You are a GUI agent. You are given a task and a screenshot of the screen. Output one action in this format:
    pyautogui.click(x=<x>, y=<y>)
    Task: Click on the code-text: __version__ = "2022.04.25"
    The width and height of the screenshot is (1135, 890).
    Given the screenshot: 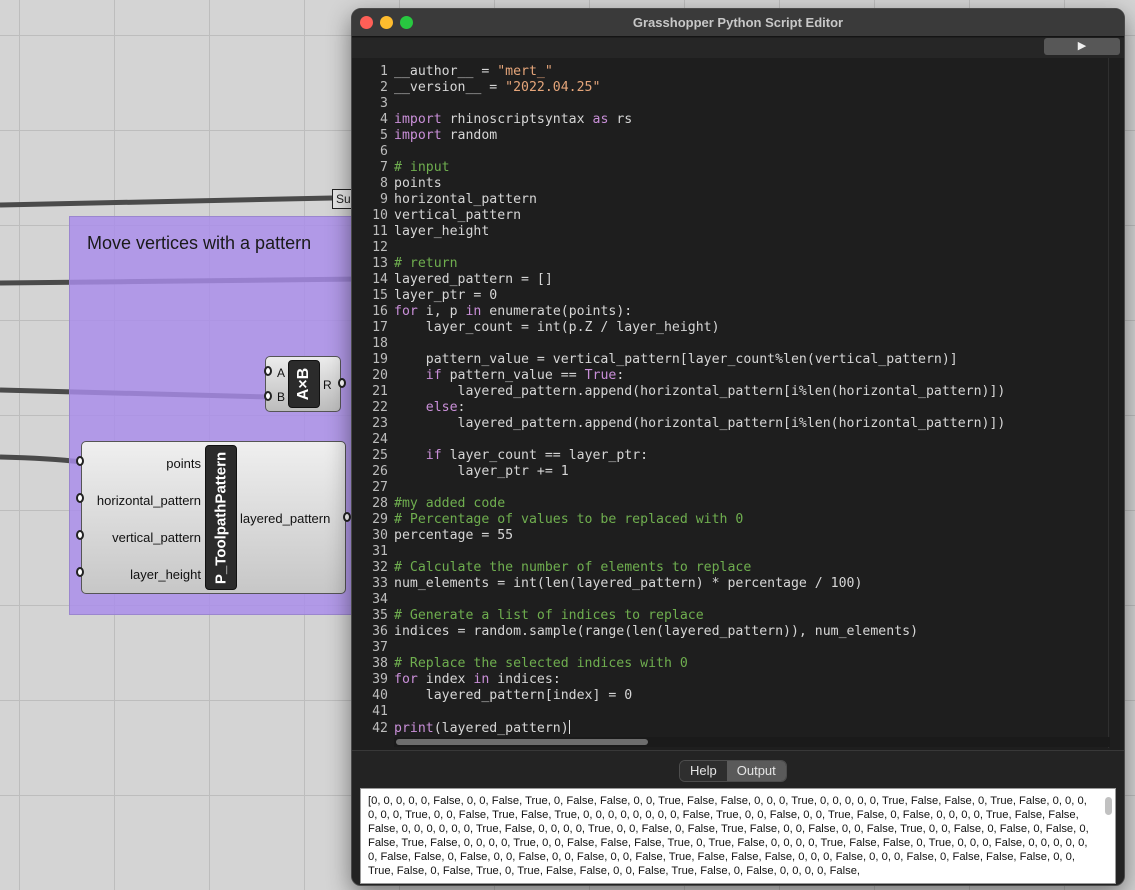 What is the action you would take?
    pyautogui.click(x=497, y=88)
    